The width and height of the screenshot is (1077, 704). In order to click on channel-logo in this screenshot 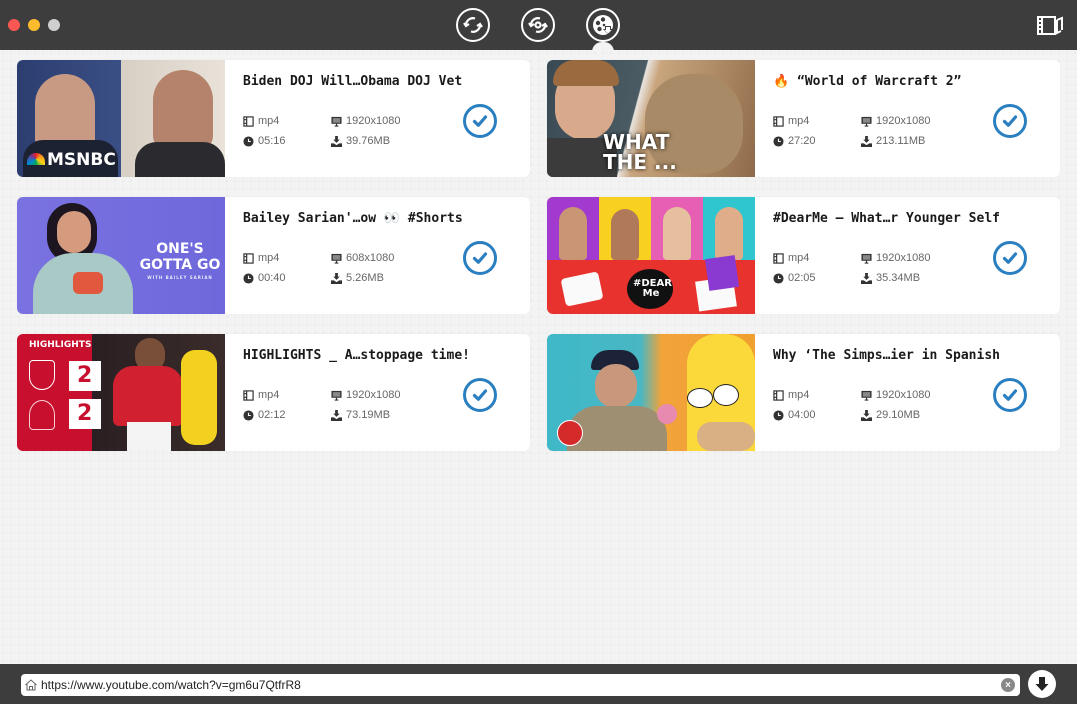, I will do `click(570, 433)`.